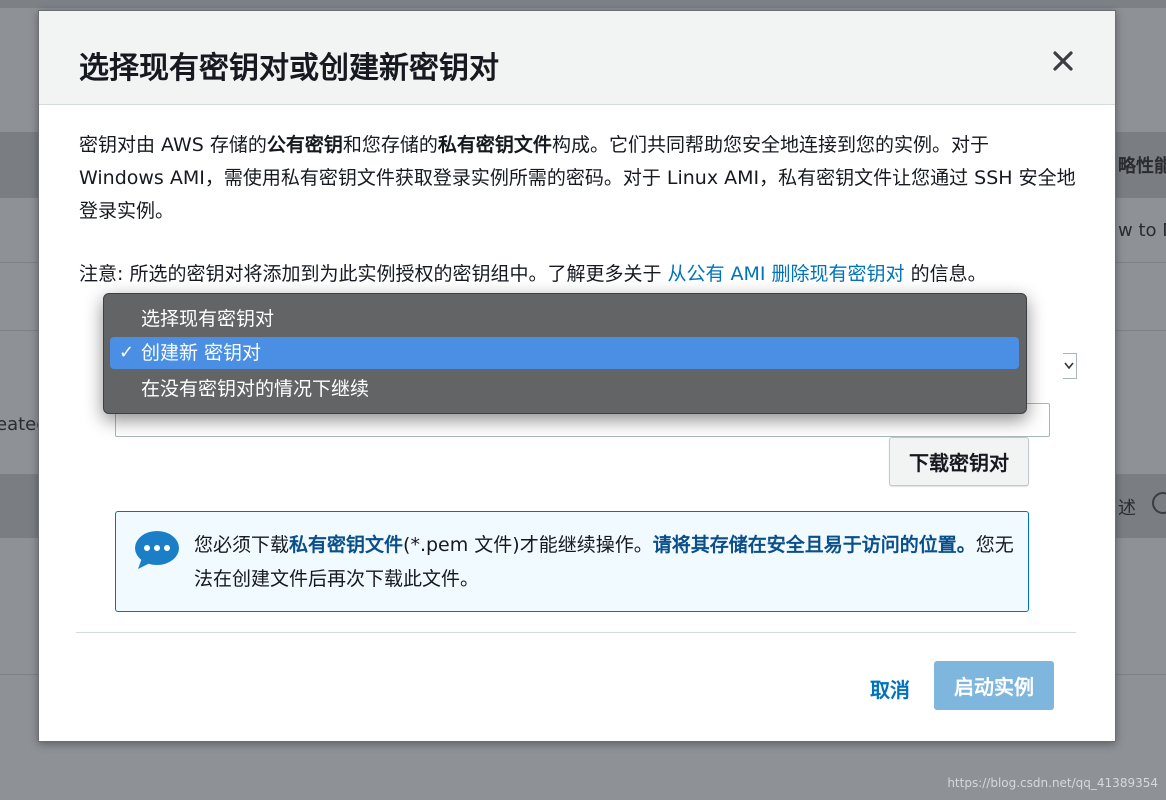 The image size is (1166, 800). I want to click on chevron-down-icon, so click(1069, 366).